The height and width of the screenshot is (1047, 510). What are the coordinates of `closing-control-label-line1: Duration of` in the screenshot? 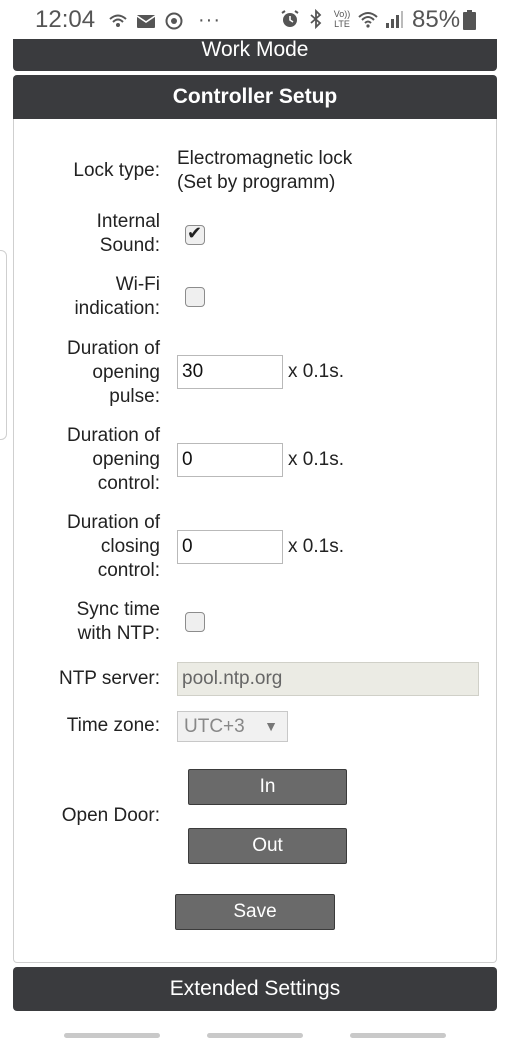 It's located at (113, 522).